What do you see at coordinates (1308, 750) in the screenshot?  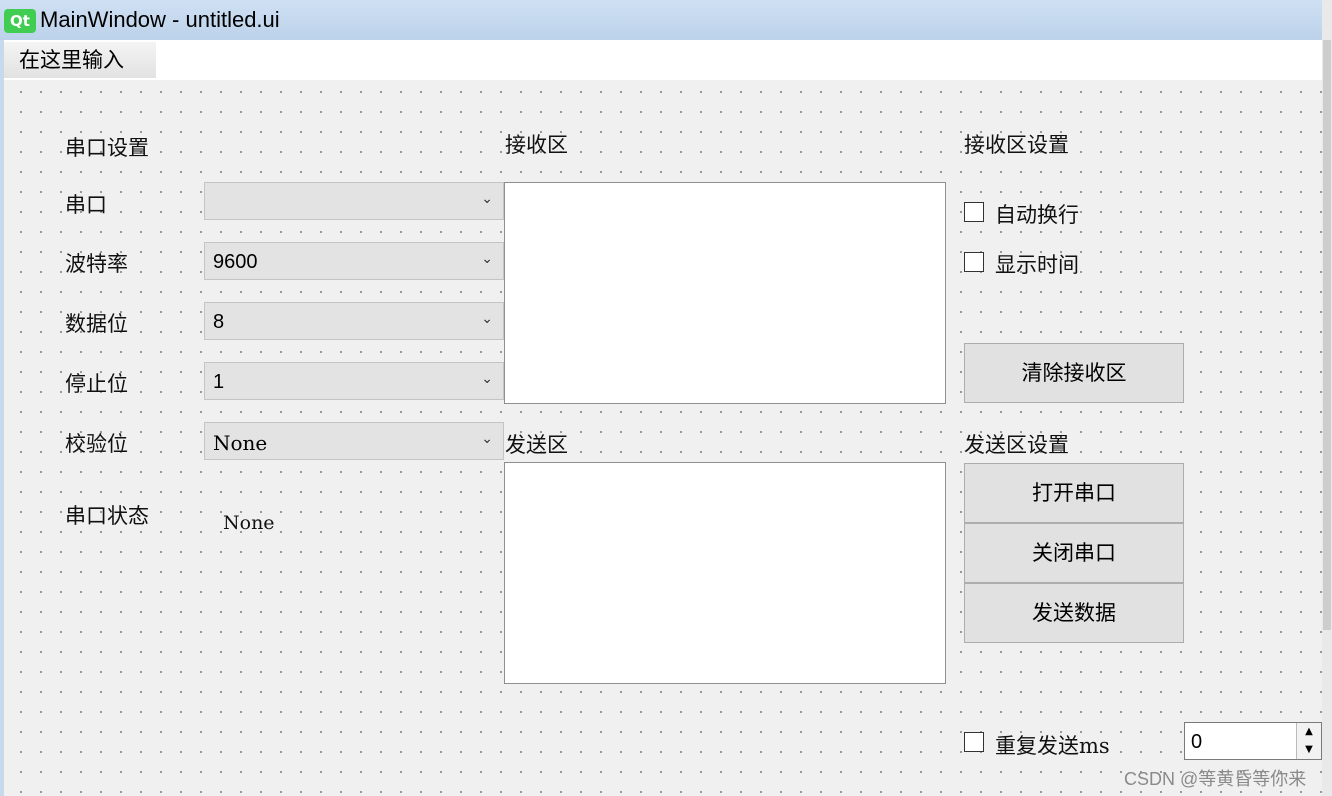 I see `caret-down-icon: ▼` at bounding box center [1308, 750].